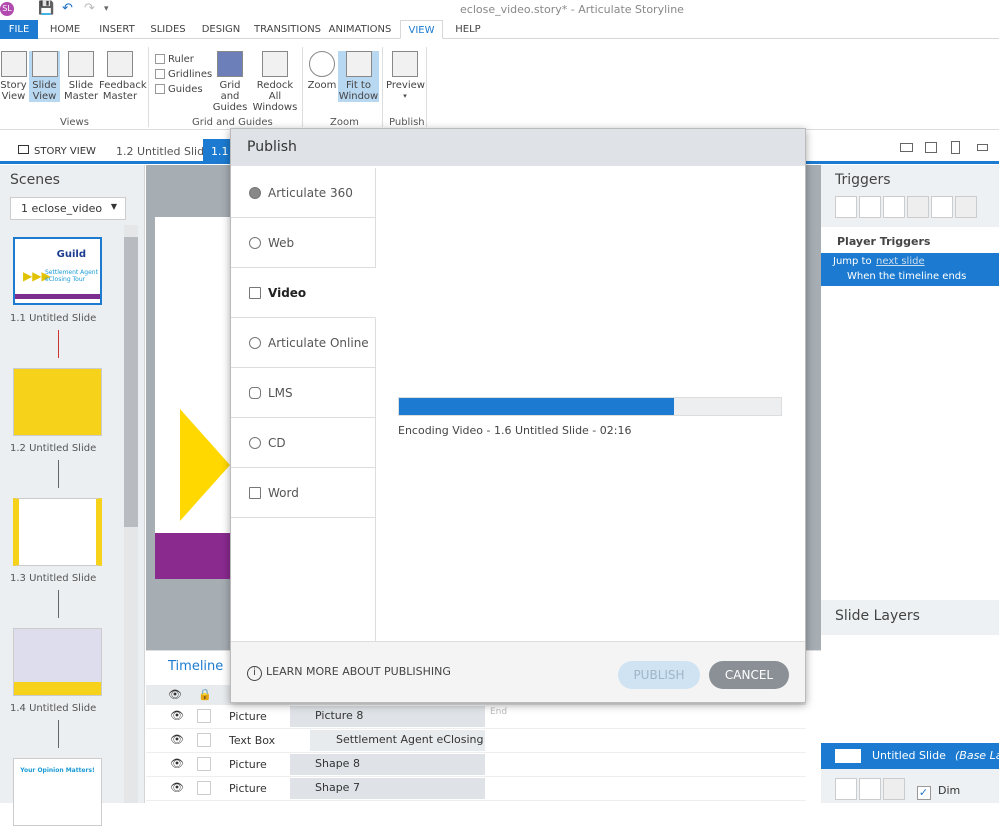 This screenshot has height=826, width=999. I want to click on tab-animations: ANIMATIONS, so click(360, 29).